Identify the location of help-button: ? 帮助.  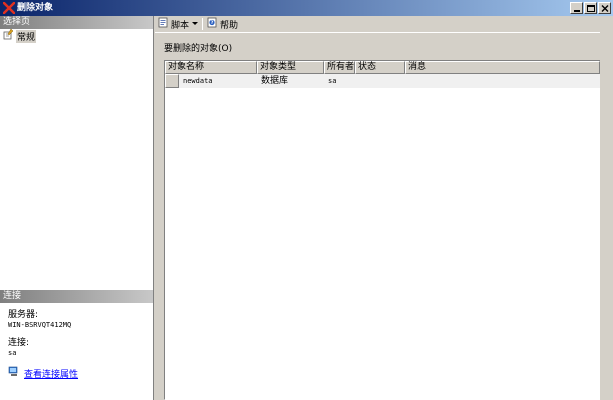
(222, 24).